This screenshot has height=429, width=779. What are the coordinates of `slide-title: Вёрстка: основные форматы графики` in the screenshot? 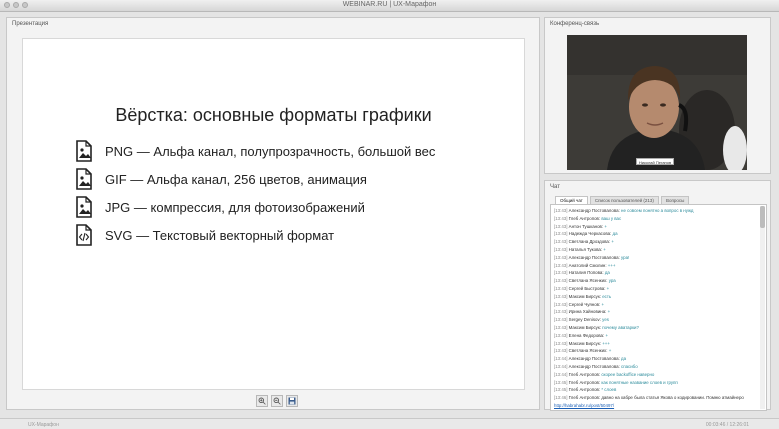 It's located at (273, 115).